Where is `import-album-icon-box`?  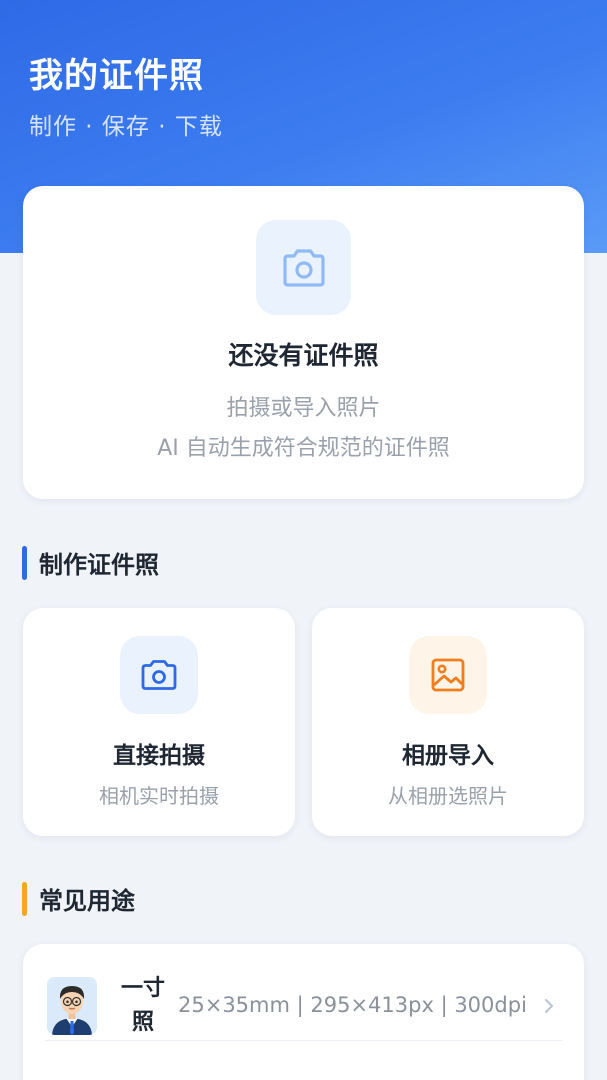 import-album-icon-box is located at coordinates (448, 675).